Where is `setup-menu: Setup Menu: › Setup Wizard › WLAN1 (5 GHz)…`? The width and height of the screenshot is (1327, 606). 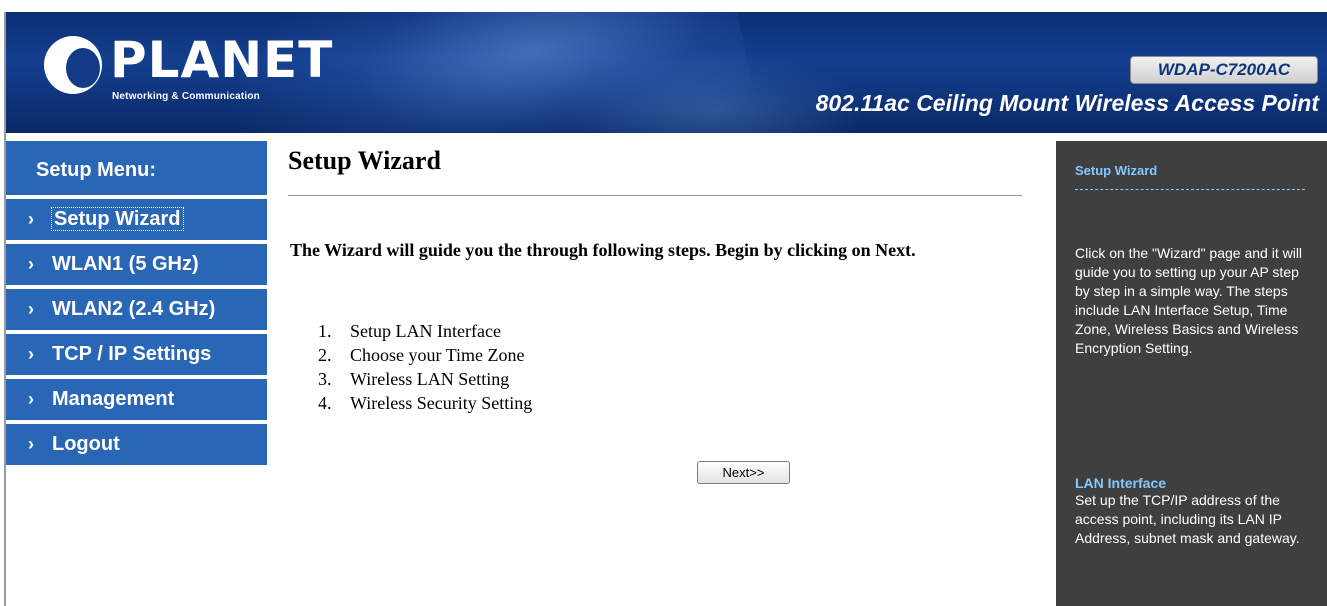 setup-menu: Setup Menu: › Setup Wizard › WLAN1 (5 GHz)… is located at coordinates (136, 303).